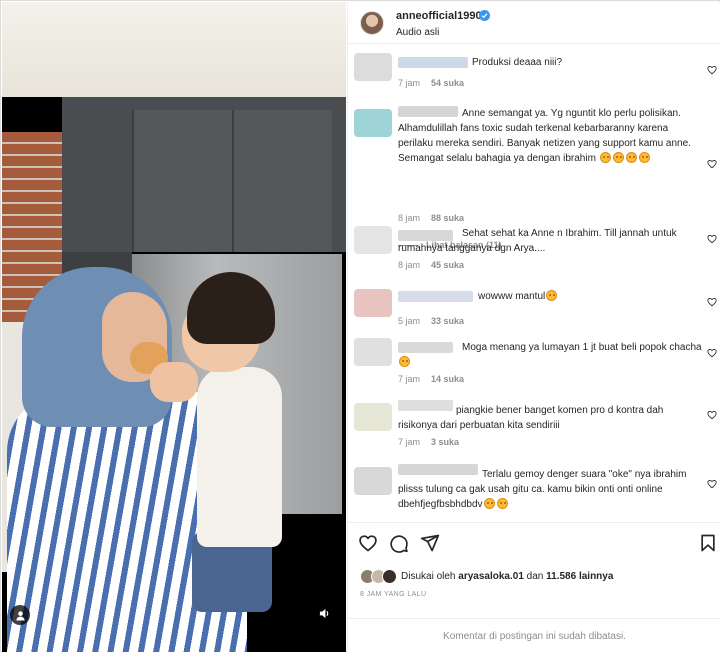  I want to click on comment-text: wowww mantul, so click(588, 296).